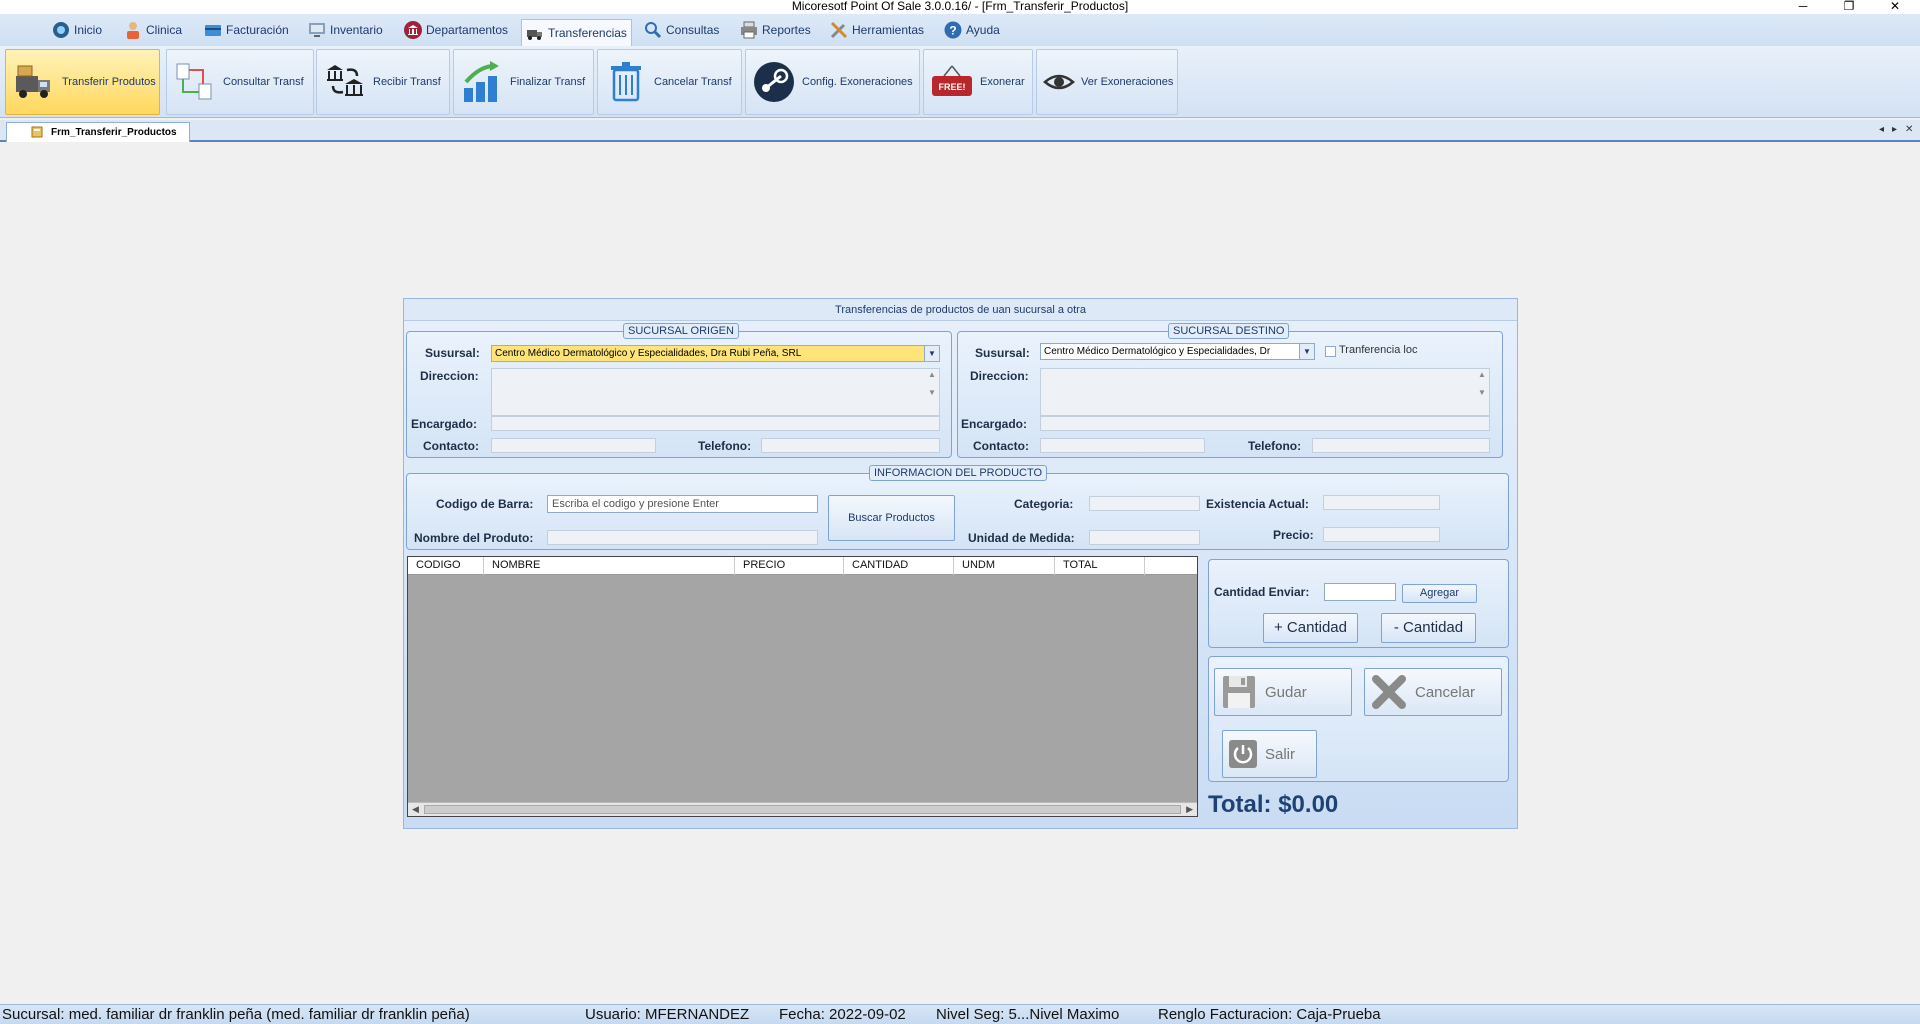  Describe the element at coordinates (1401, 445) in the screenshot. I see `destination-telefono-field` at that location.